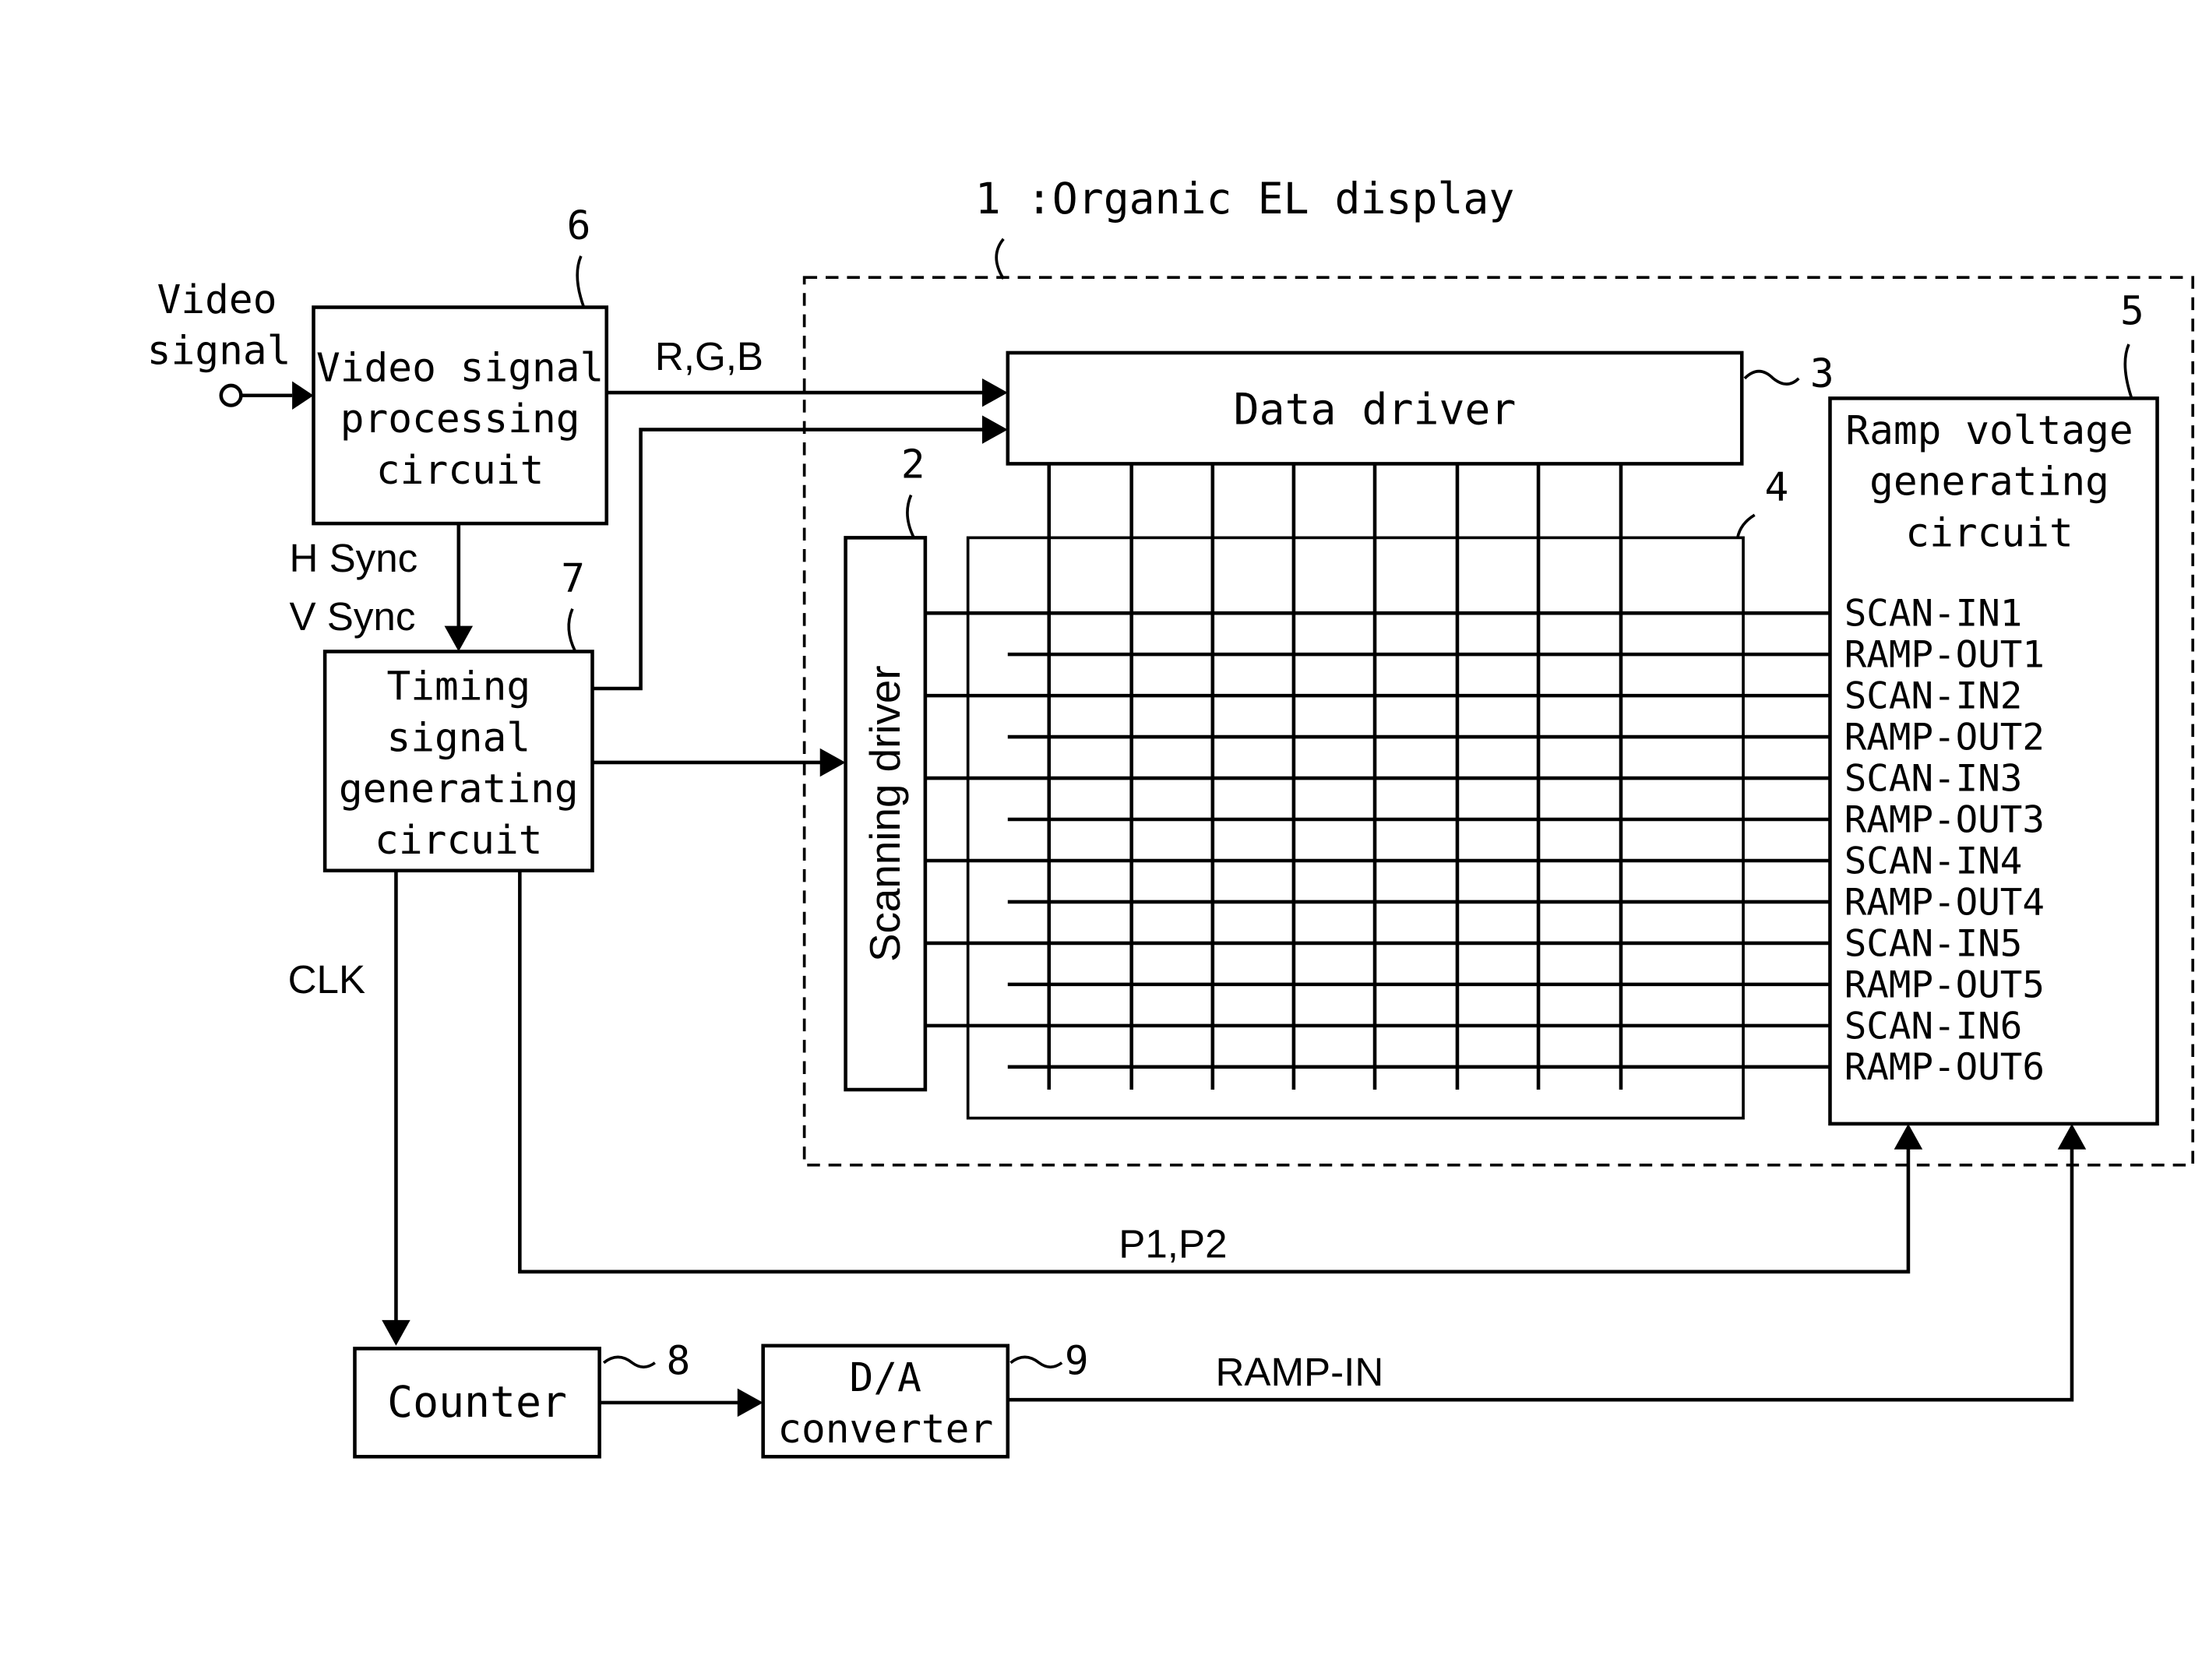  Describe the element at coordinates (1375, 409) in the screenshot. I see `data-driver-label: Data driver` at that location.